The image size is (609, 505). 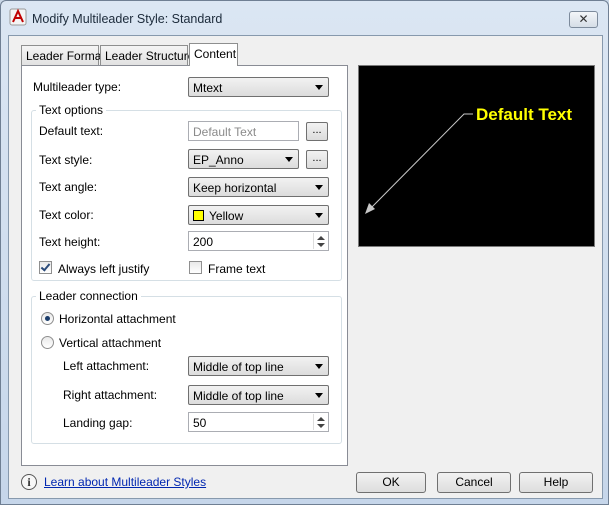 I want to click on preview-text: Default Text, so click(x=524, y=114).